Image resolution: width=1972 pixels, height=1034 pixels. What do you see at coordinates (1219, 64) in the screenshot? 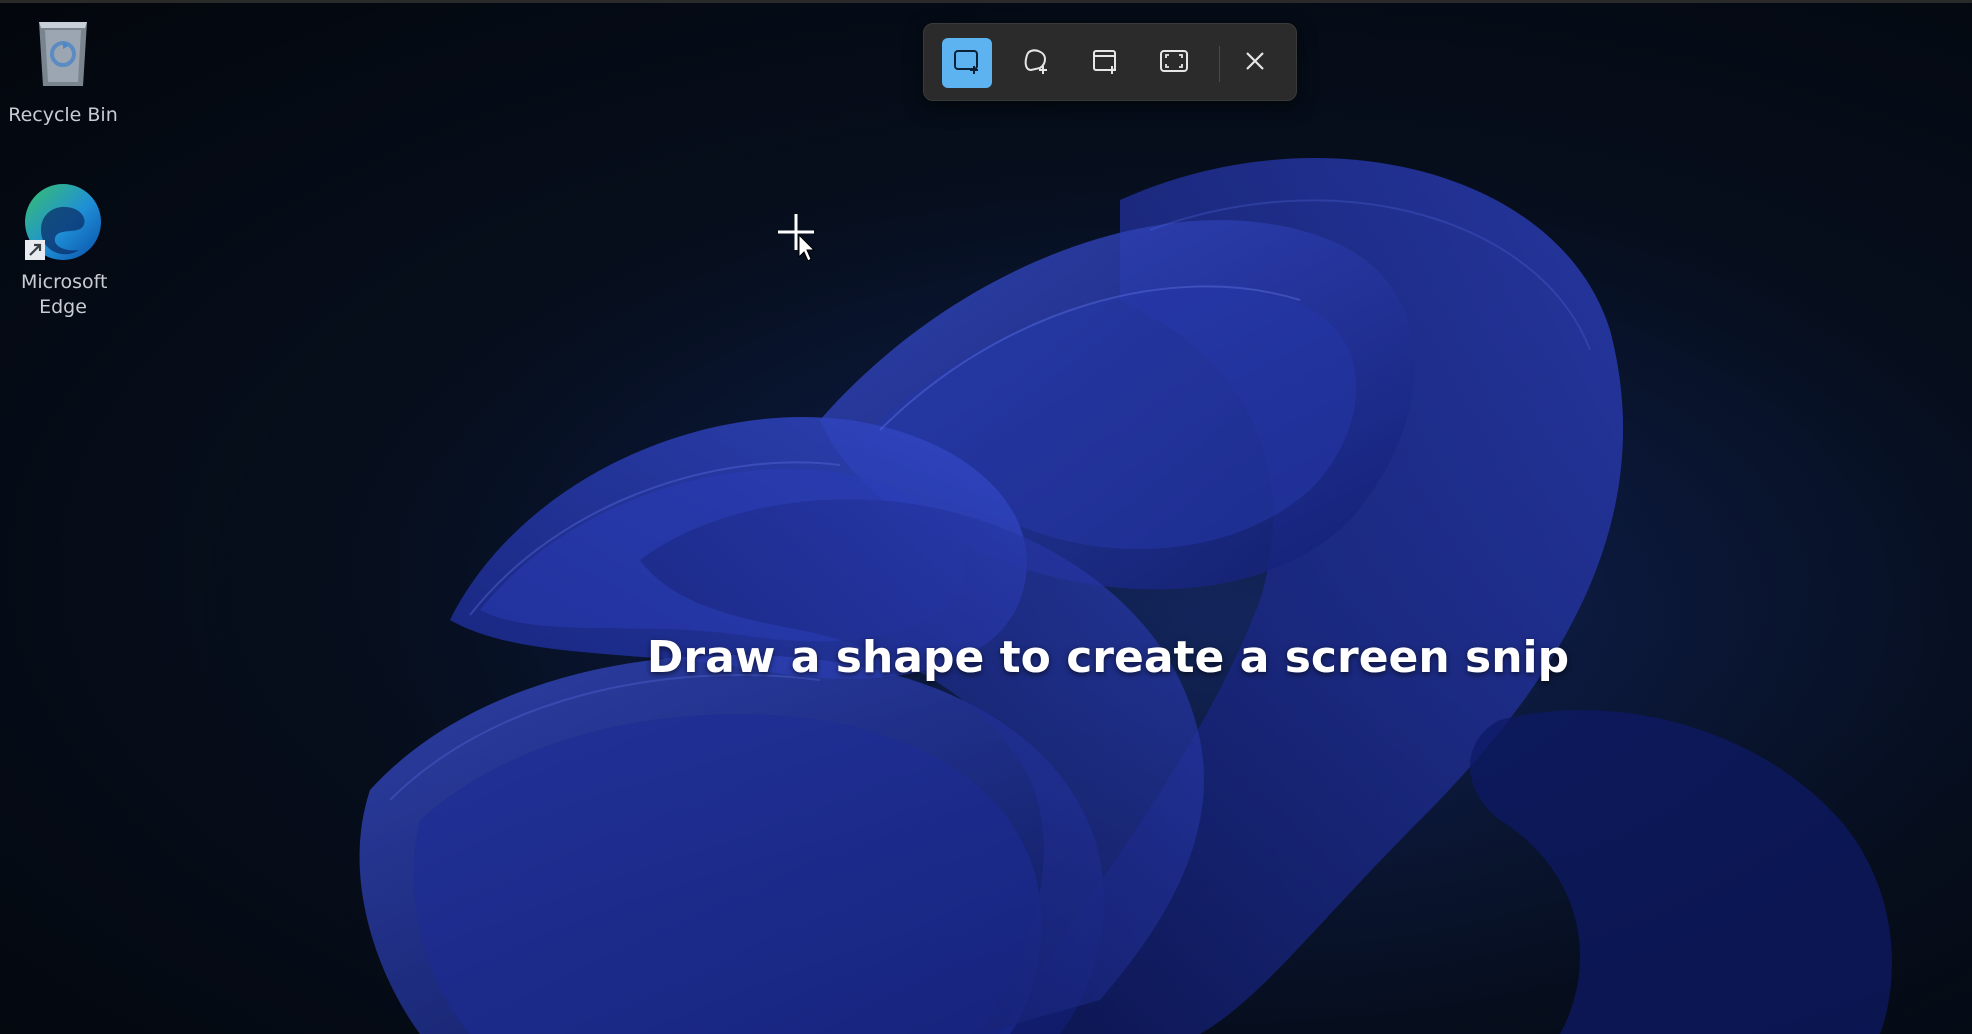
I see `toolbar-divider` at bounding box center [1219, 64].